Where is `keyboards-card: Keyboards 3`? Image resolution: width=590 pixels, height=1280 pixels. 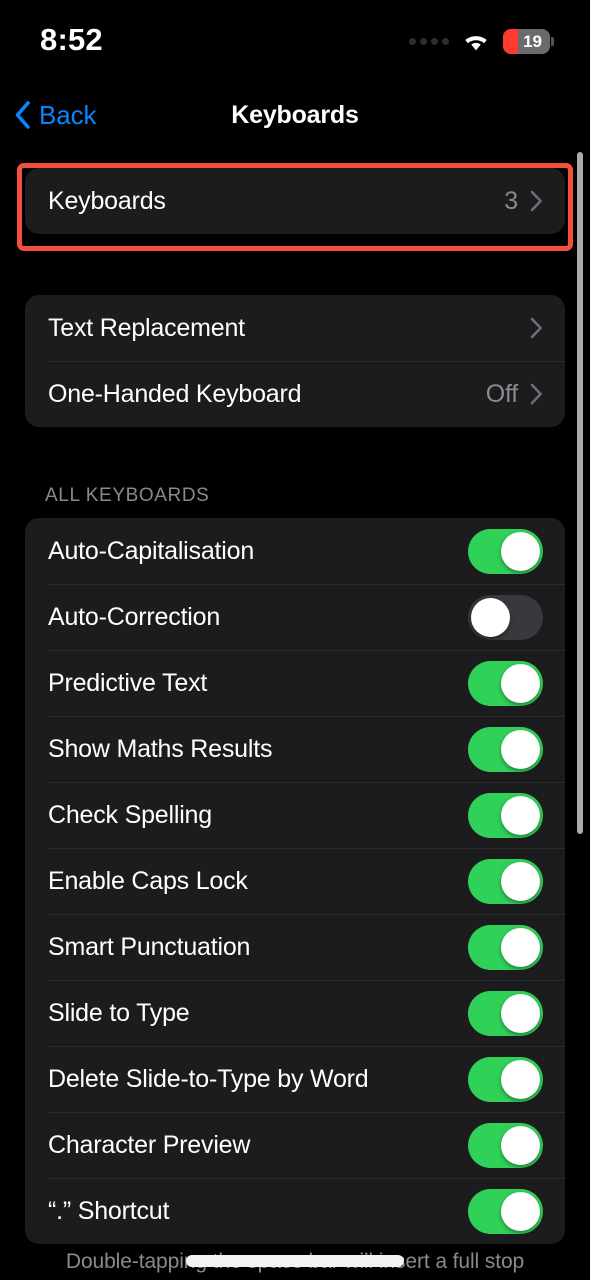
keyboards-card: Keyboards 3 is located at coordinates (295, 201).